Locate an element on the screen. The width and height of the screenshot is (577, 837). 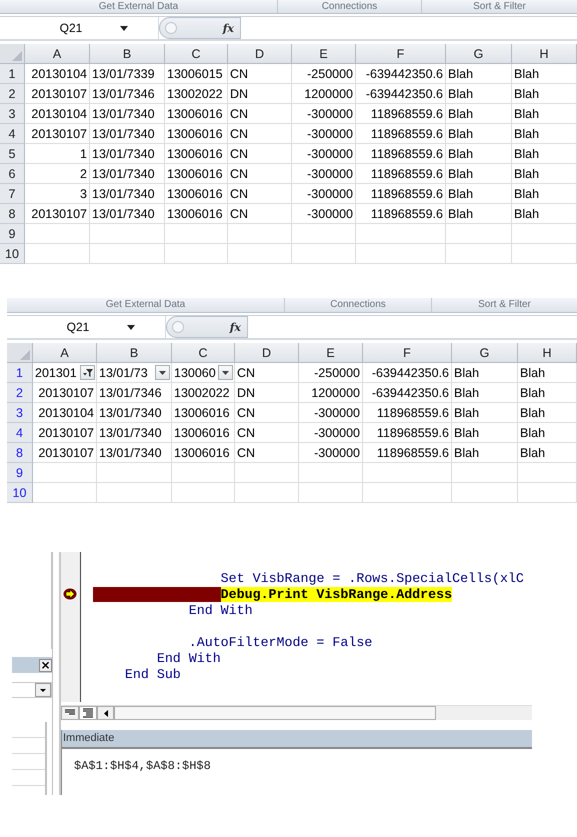
table-cell: 13006015 is located at coordinates (196, 74).